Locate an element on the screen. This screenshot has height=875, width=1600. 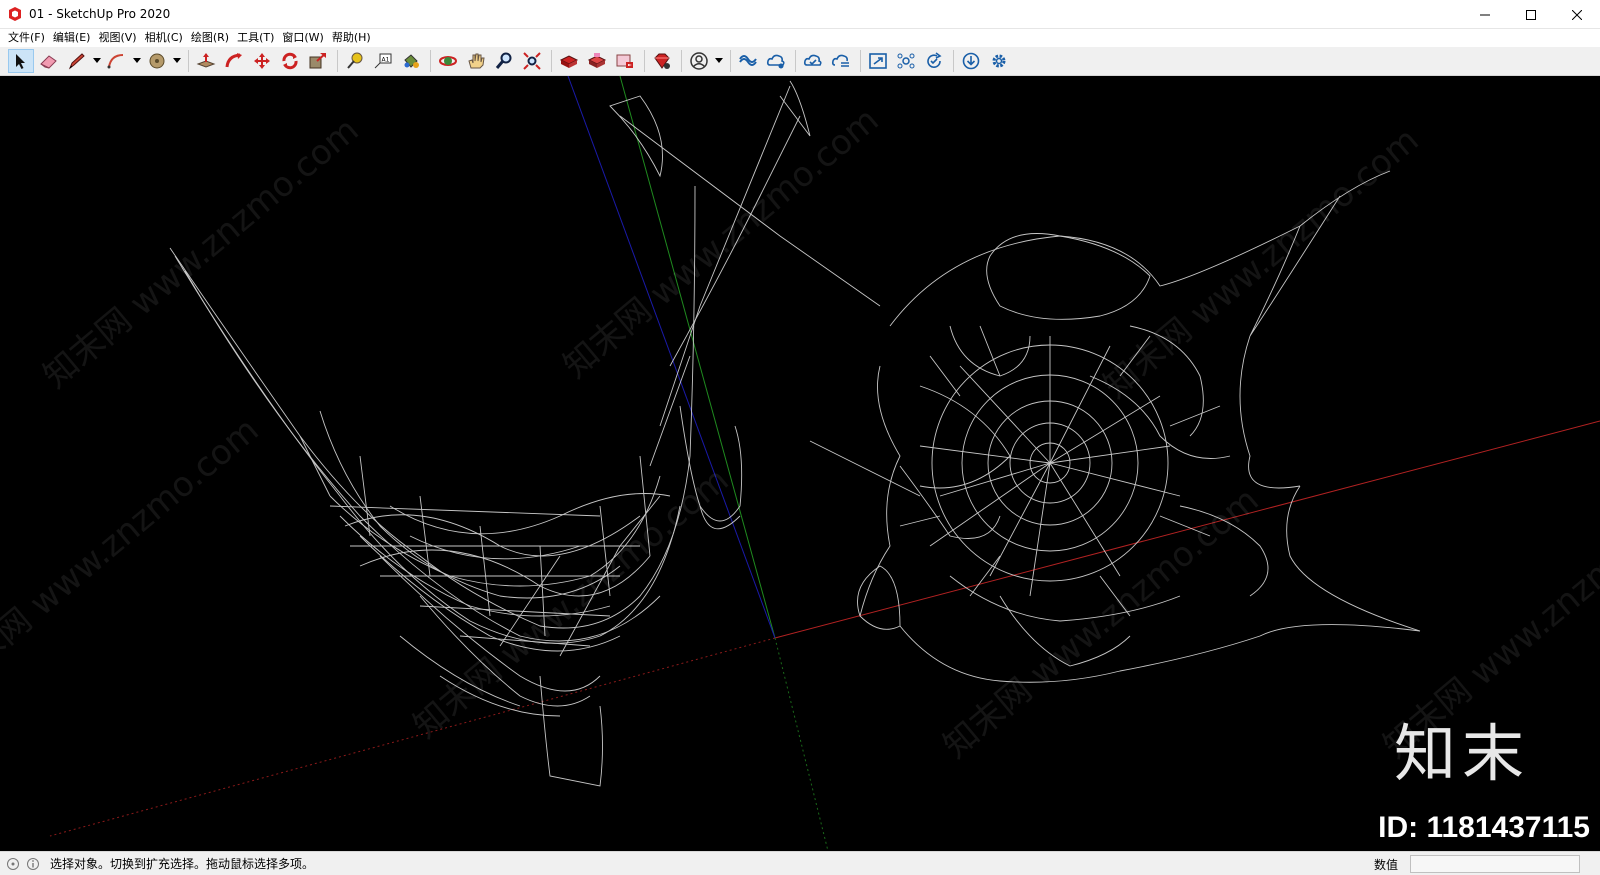
follow-me-tool is located at coordinates (234, 61).